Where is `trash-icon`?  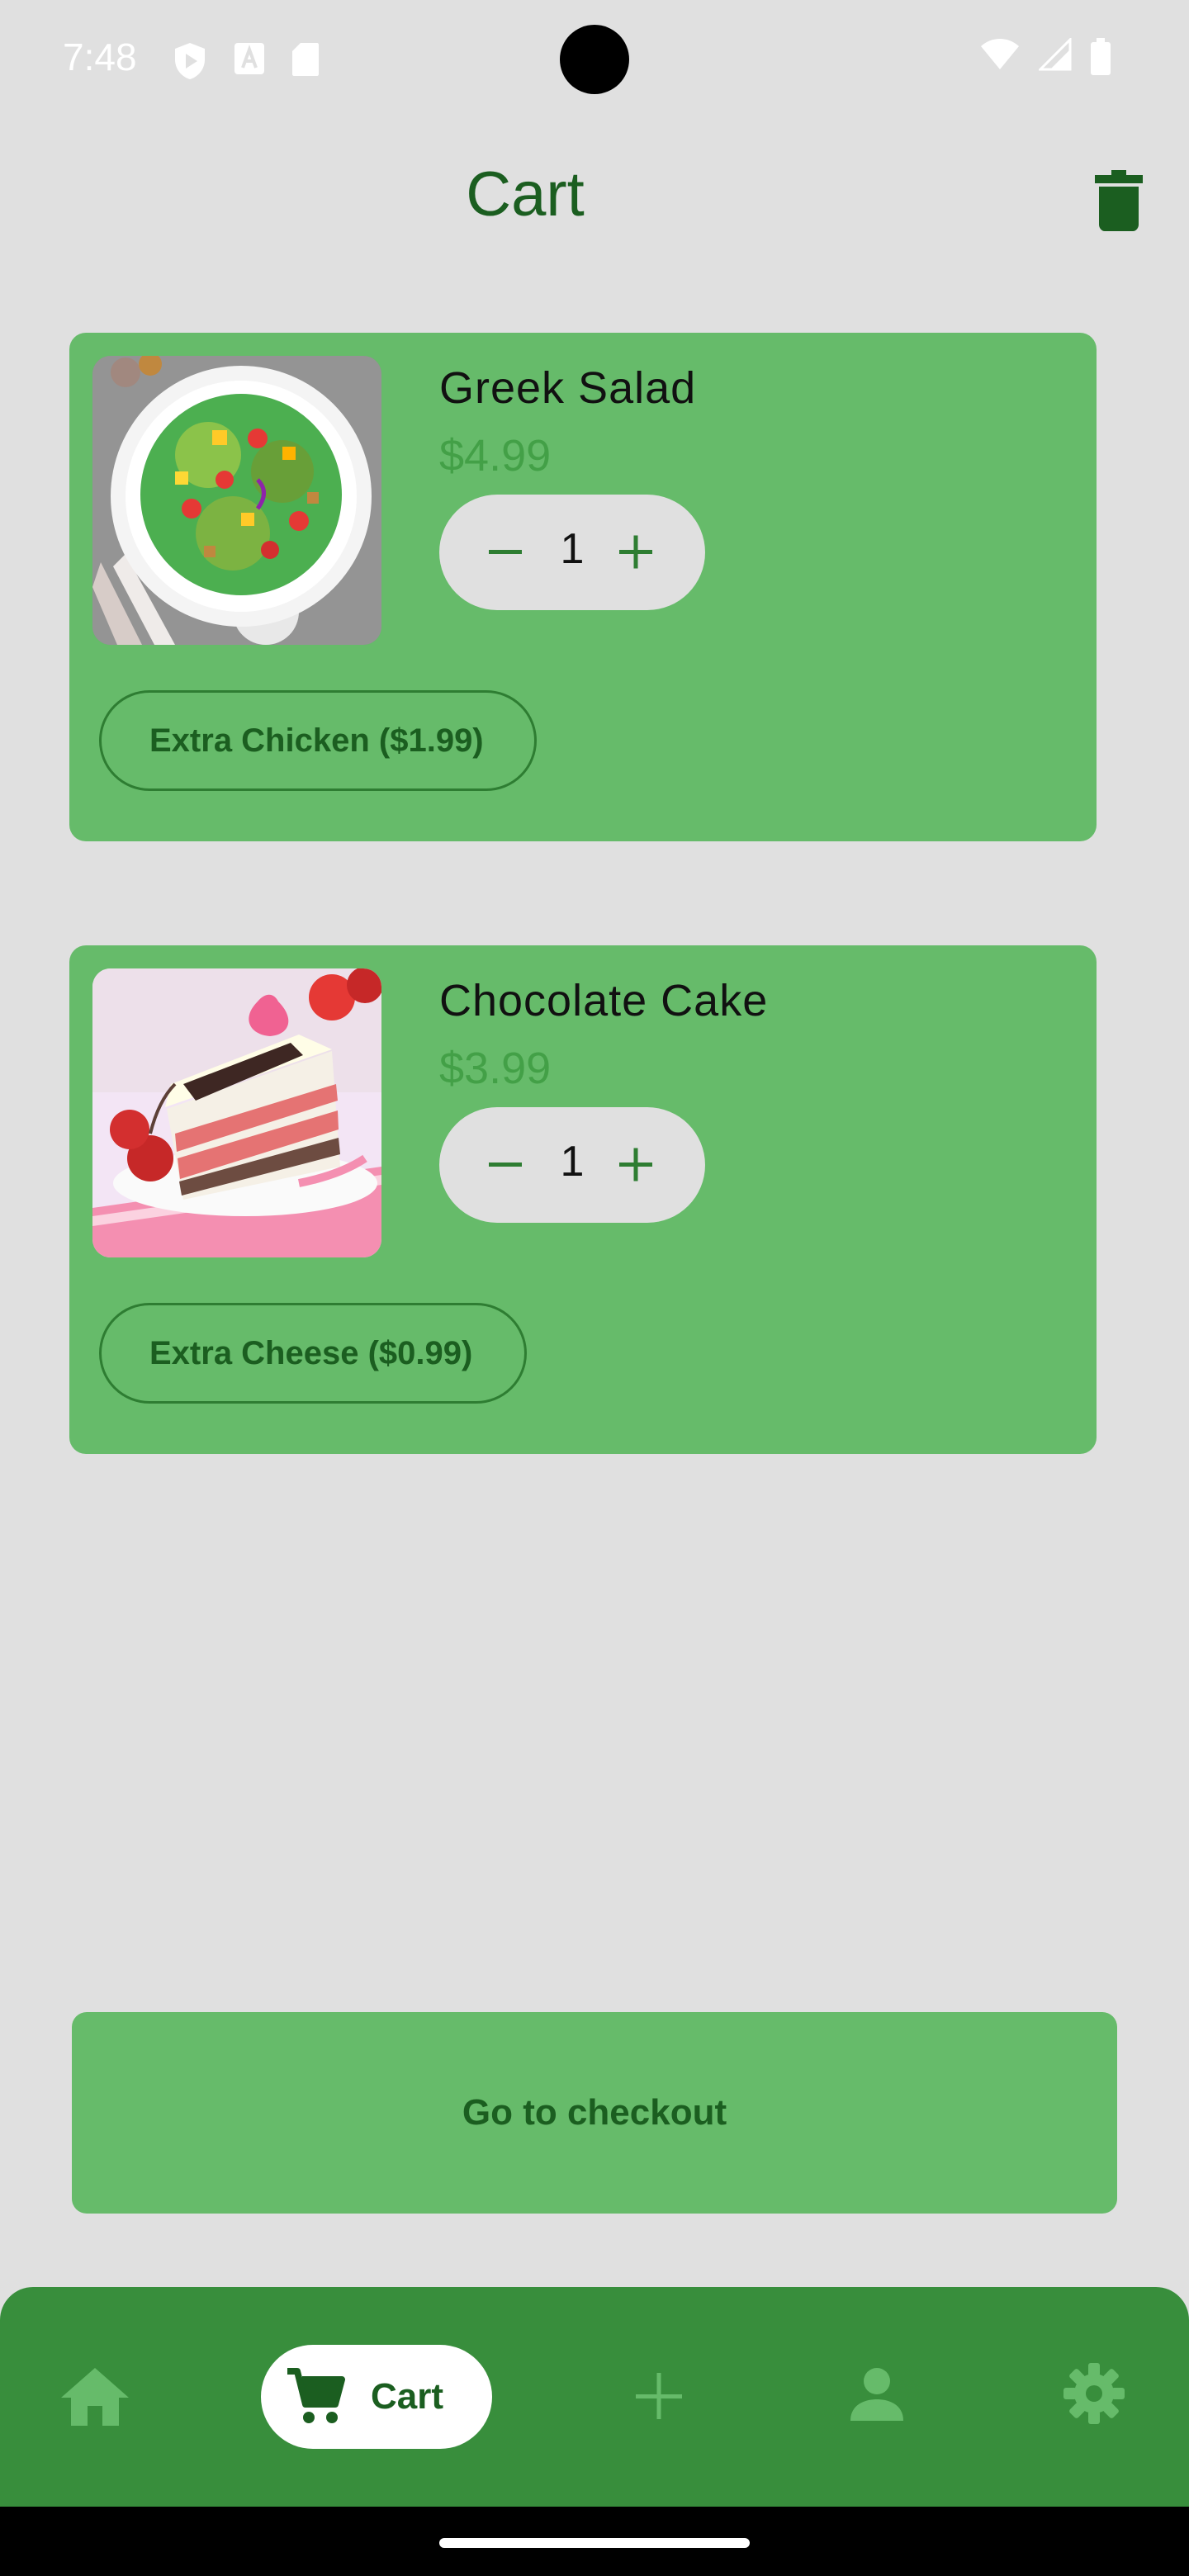
trash-icon is located at coordinates (1119, 200).